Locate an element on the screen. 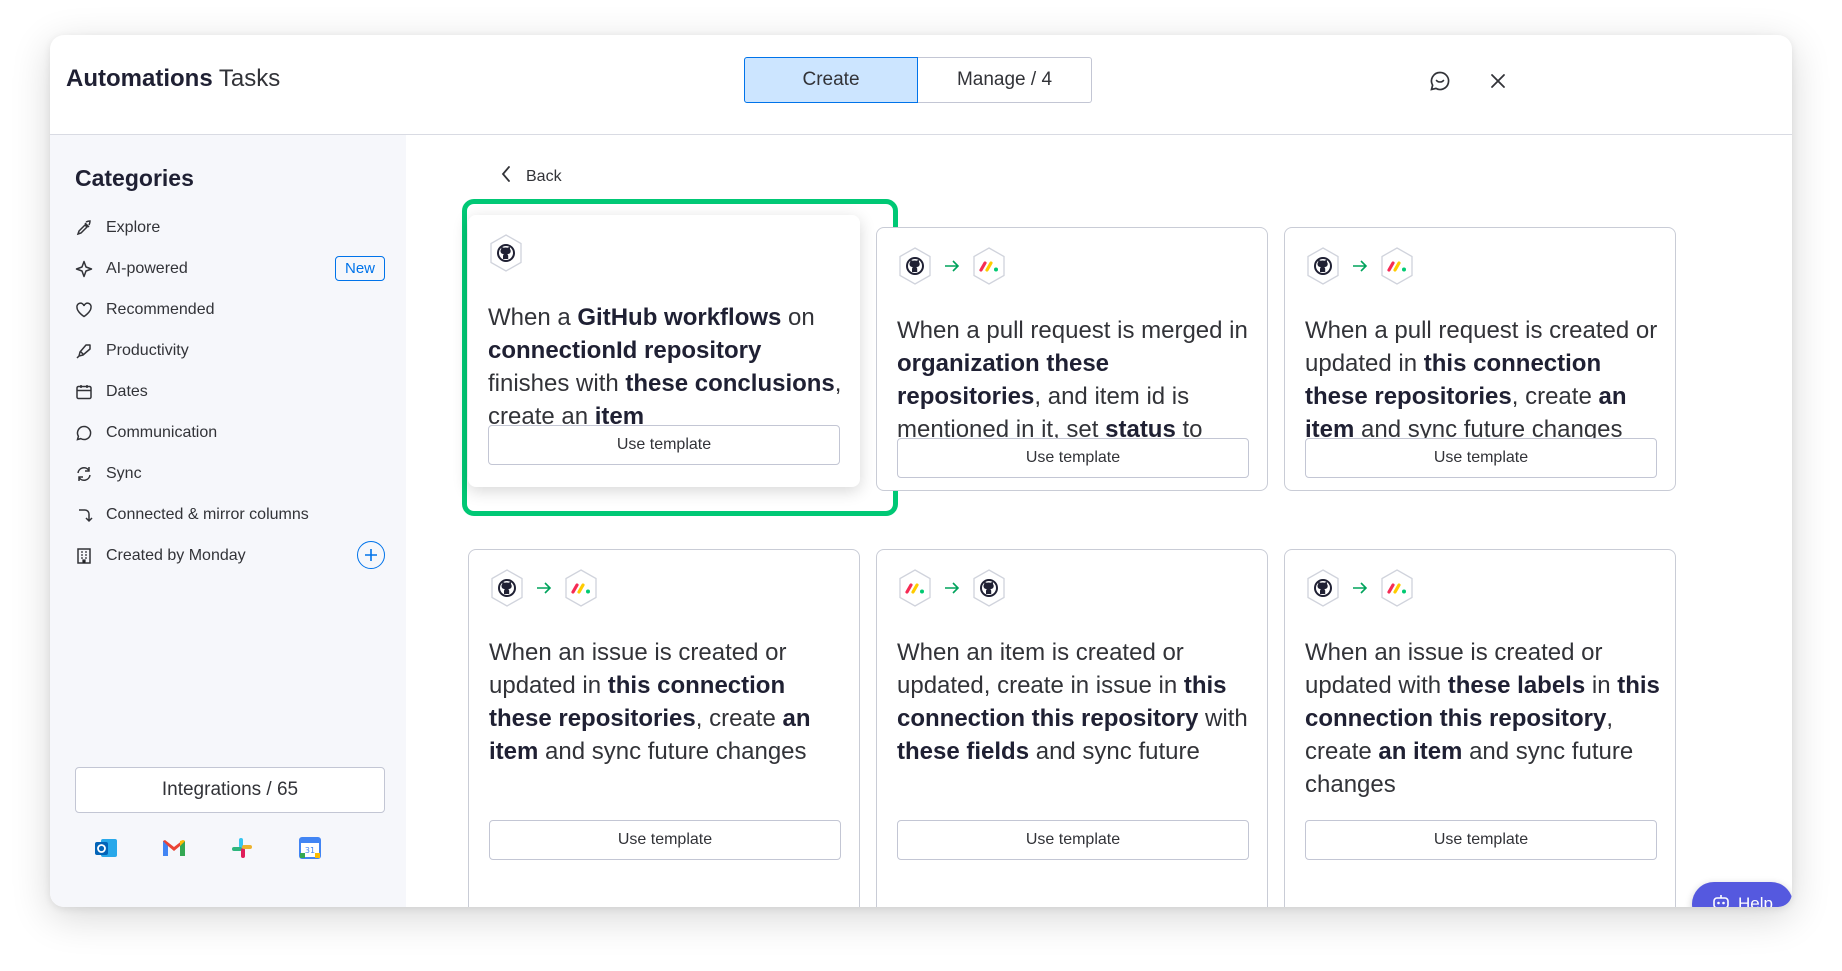 This screenshot has width=1842, height=971. svg-text: 31 is located at coordinates (310, 850).